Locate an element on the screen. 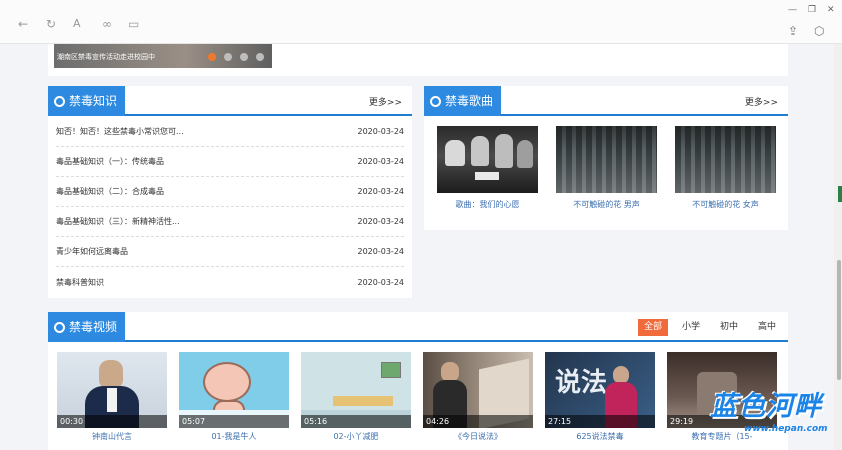 The height and width of the screenshot is (450, 842). back-arrow-icon: ← is located at coordinates (23, 24).